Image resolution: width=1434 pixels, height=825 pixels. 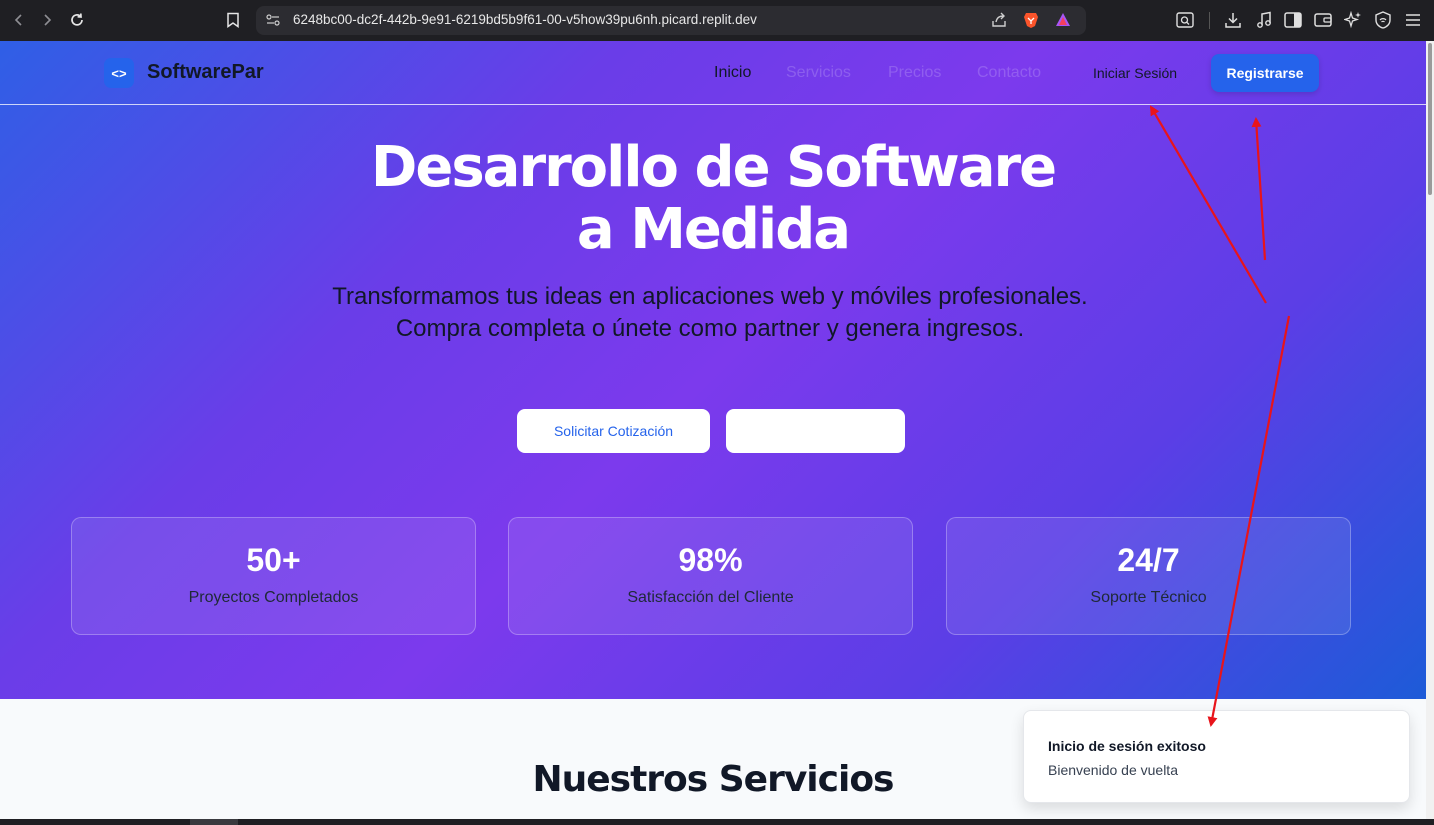 I want to click on toast-description: Bienvenido de vuelta, so click(x=1113, y=770).